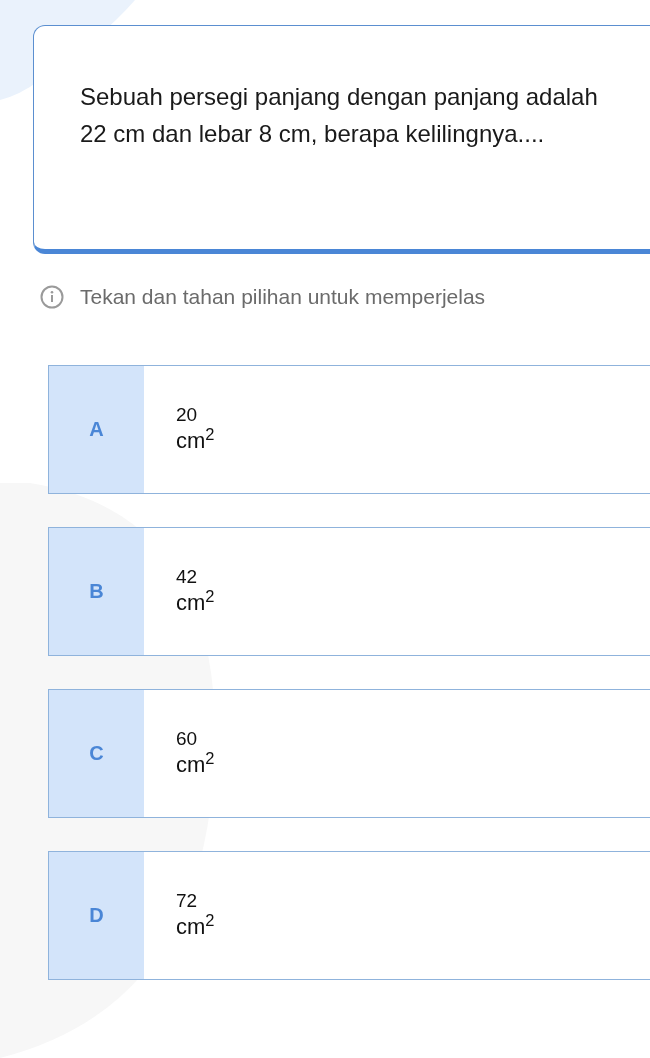 This screenshot has width=650, height=1058. I want to click on answer-option: C 60 cm$^{2}$, so click(349, 753).